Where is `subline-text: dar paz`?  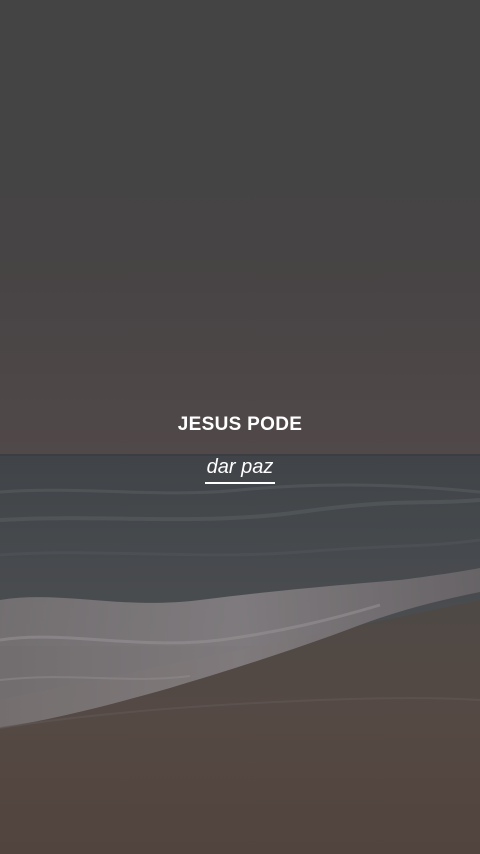
subline-text: dar paz is located at coordinates (240, 469).